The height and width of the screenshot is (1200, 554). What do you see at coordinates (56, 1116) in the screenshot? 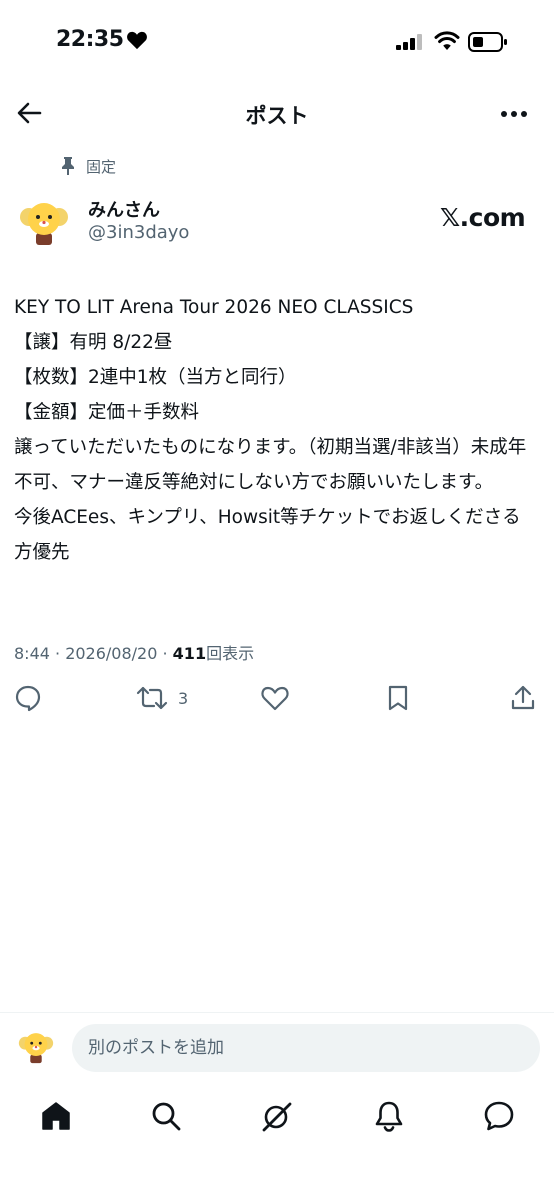
I see `home-icon` at bounding box center [56, 1116].